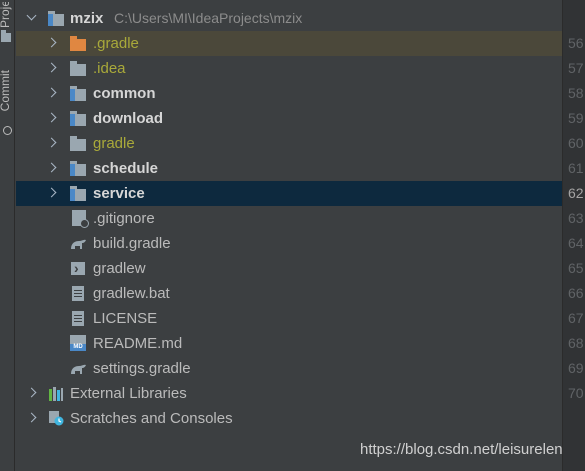 This screenshot has height=471, width=585. I want to click on root-name: mzix, so click(87, 18).